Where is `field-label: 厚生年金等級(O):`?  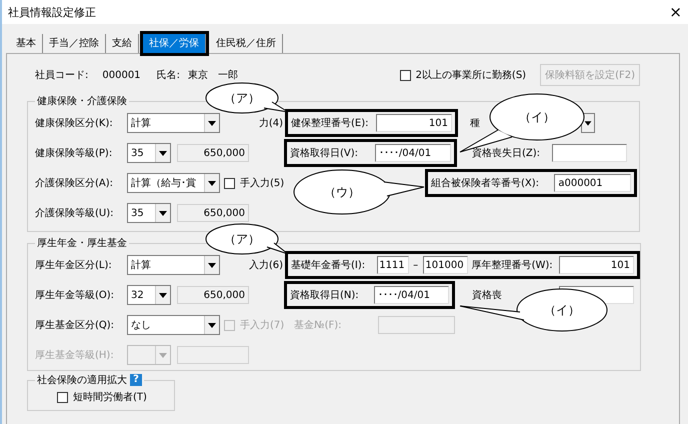 field-label: 厚生年金等級(O): is located at coordinates (75, 295).